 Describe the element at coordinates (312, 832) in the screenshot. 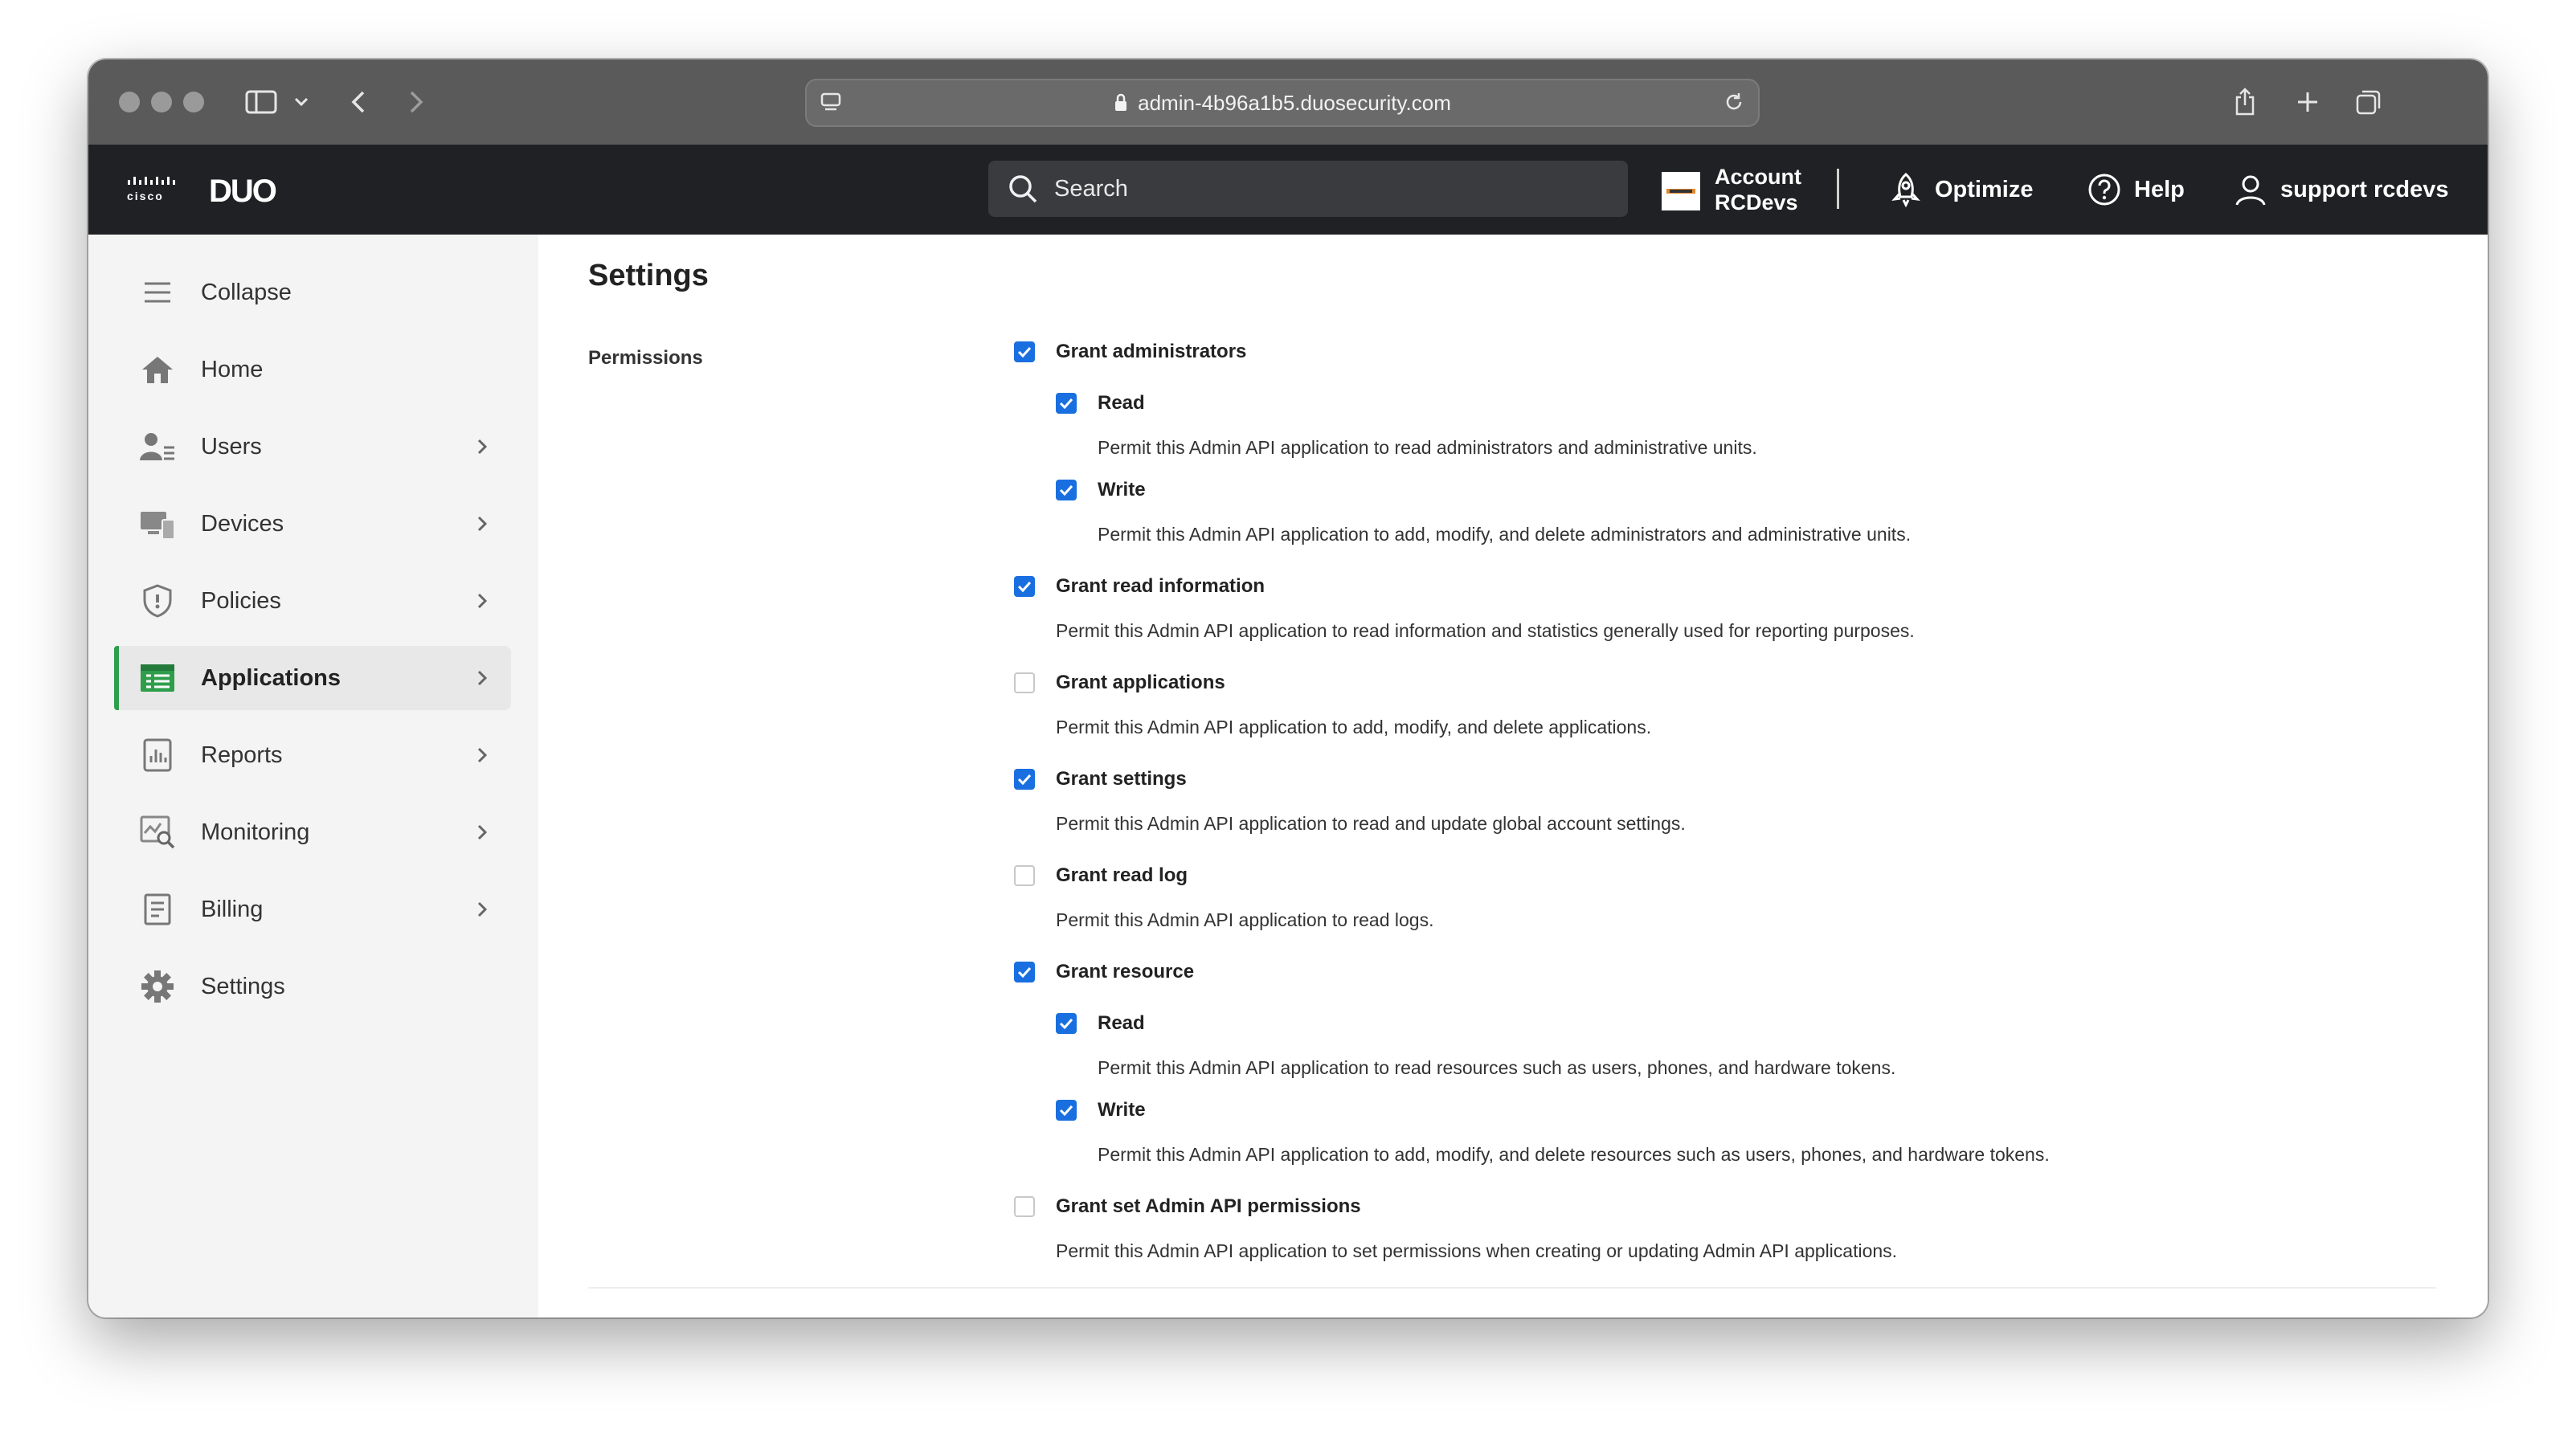

I see `sidebar-item-monitoring: Monitoring` at that location.